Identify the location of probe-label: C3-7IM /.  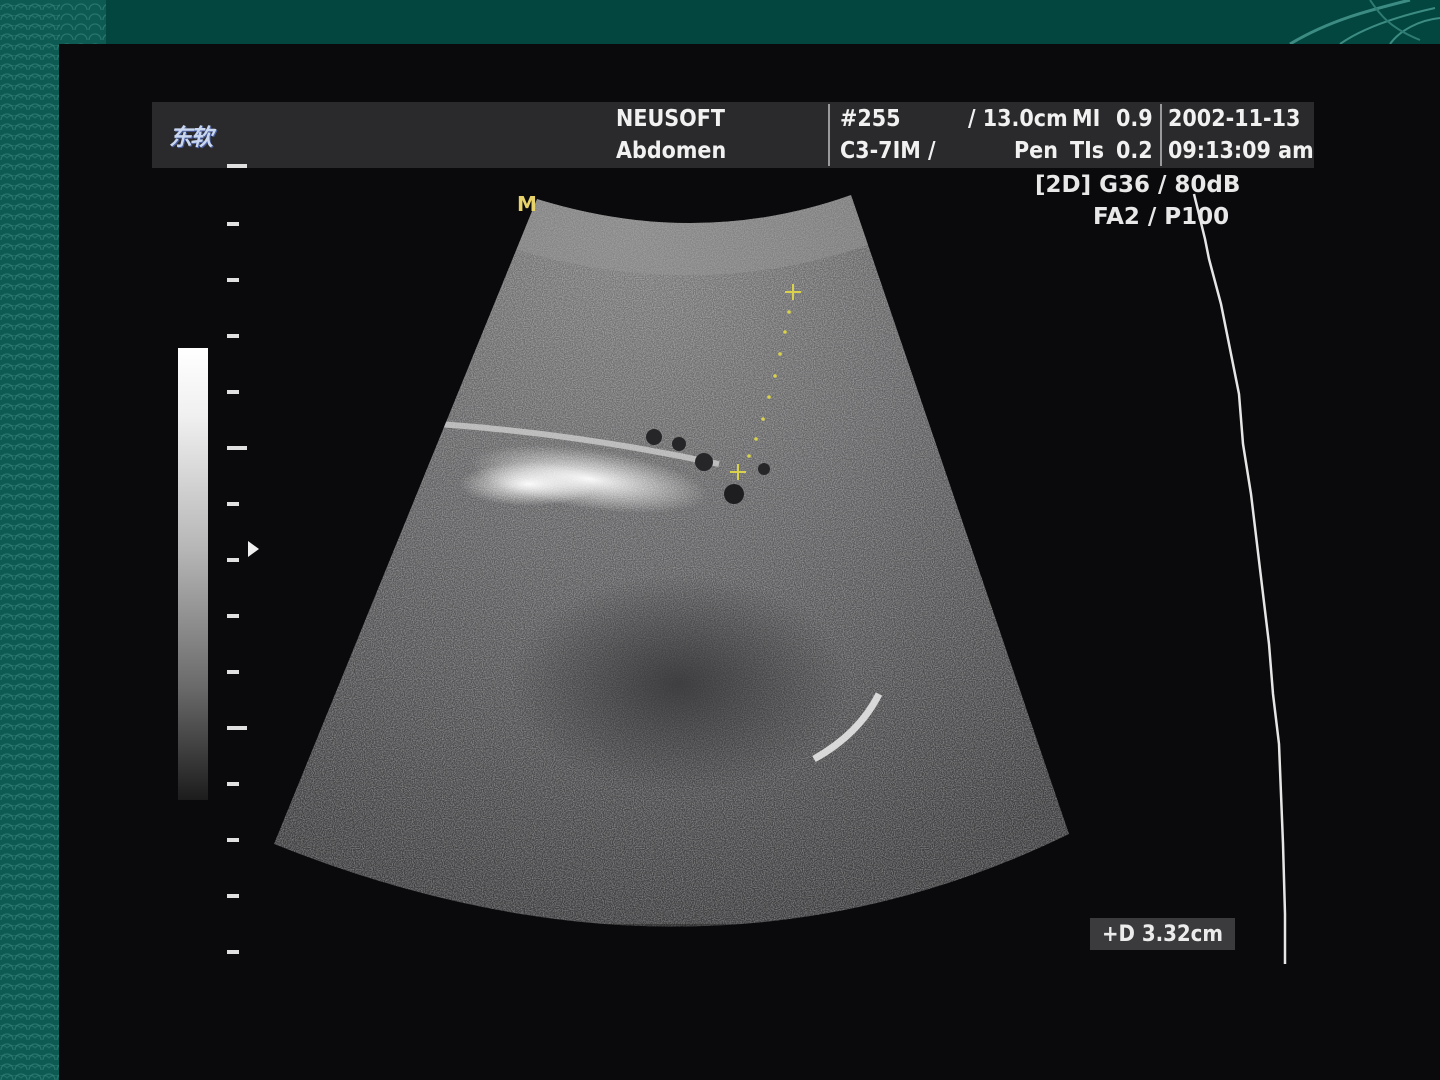
(888, 151).